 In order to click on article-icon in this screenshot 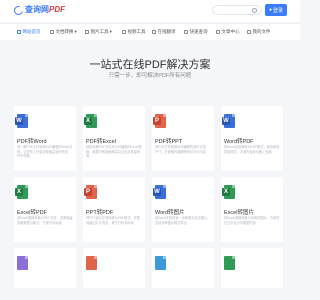, I will do `click(218, 31)`.